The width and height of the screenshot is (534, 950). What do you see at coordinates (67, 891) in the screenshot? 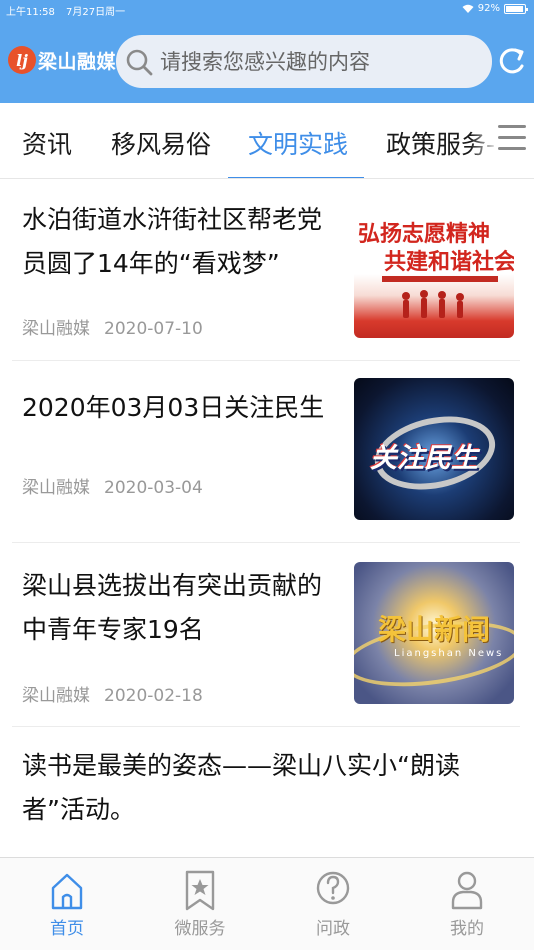
I see `home-icon` at bounding box center [67, 891].